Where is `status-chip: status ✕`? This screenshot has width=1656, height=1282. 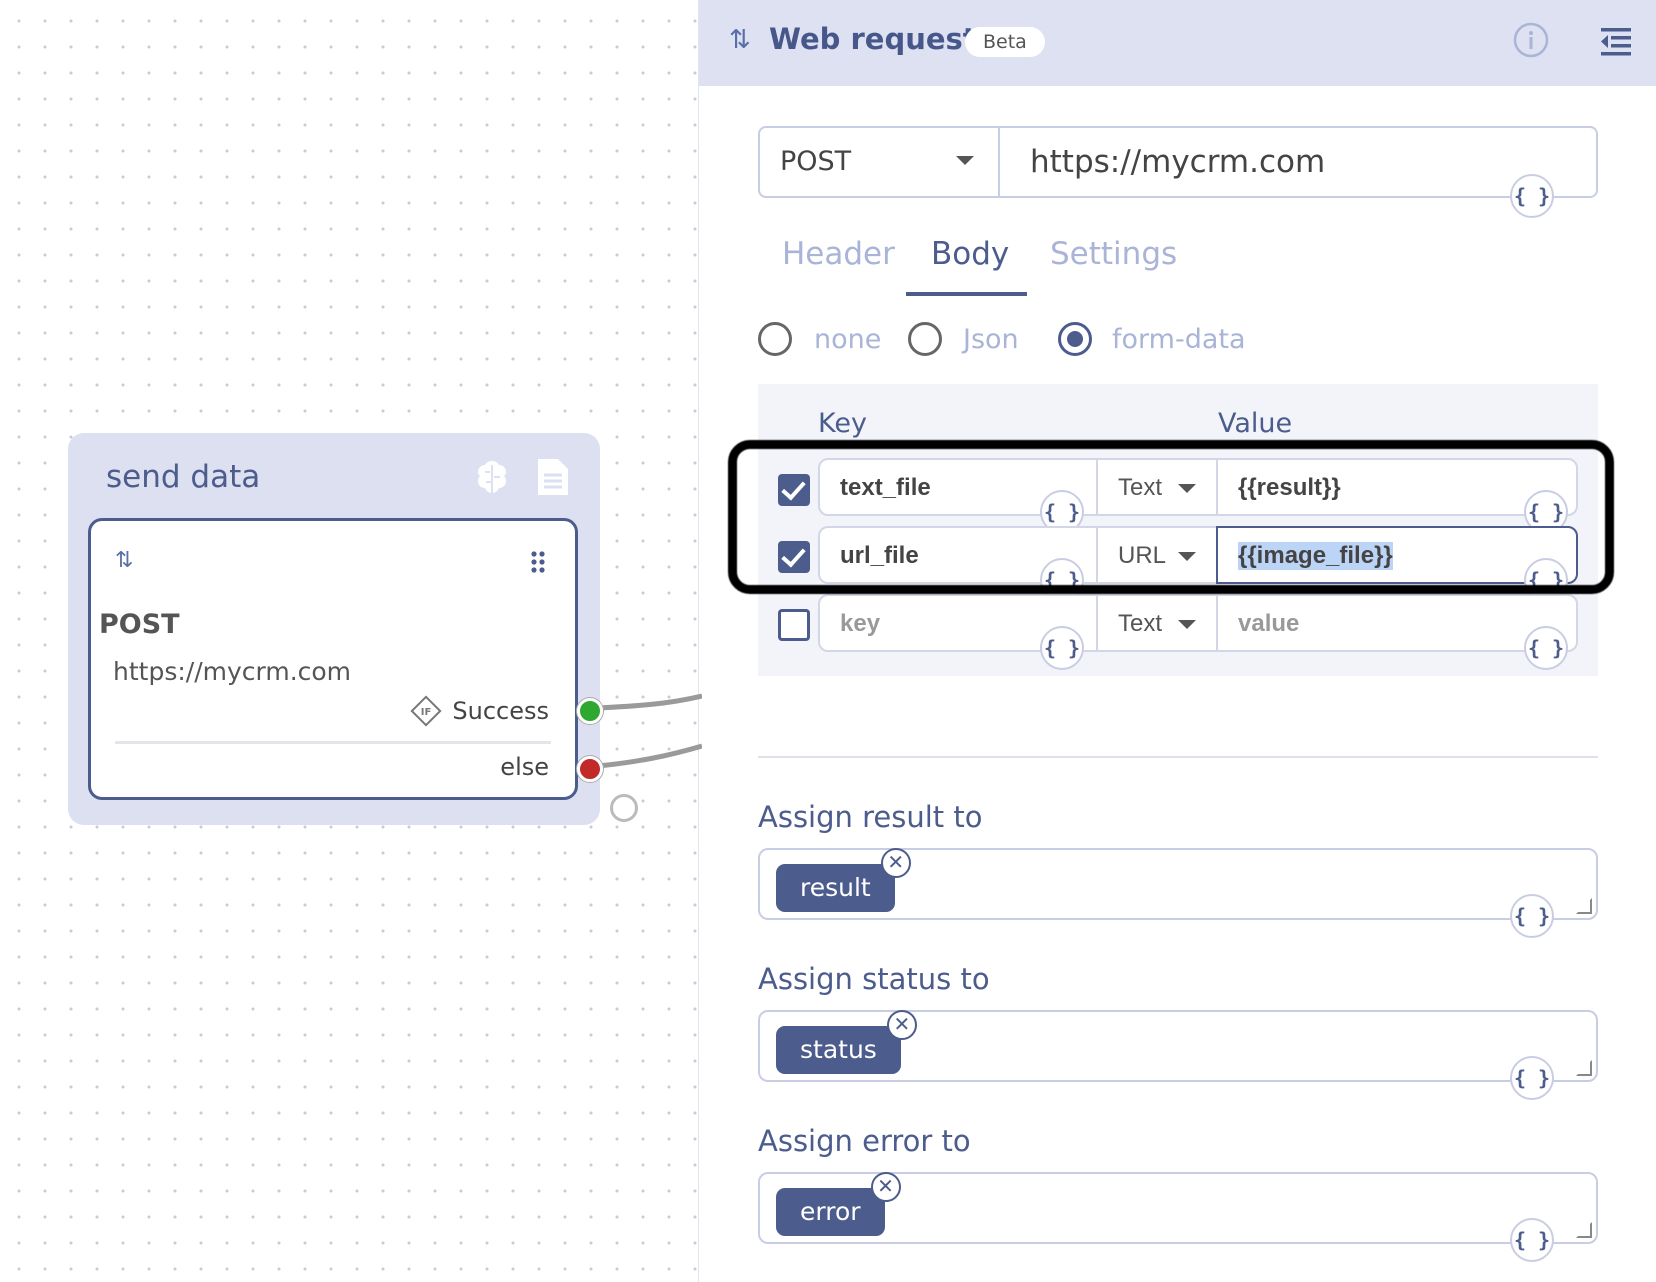
status-chip: status ✕ is located at coordinates (846, 1042).